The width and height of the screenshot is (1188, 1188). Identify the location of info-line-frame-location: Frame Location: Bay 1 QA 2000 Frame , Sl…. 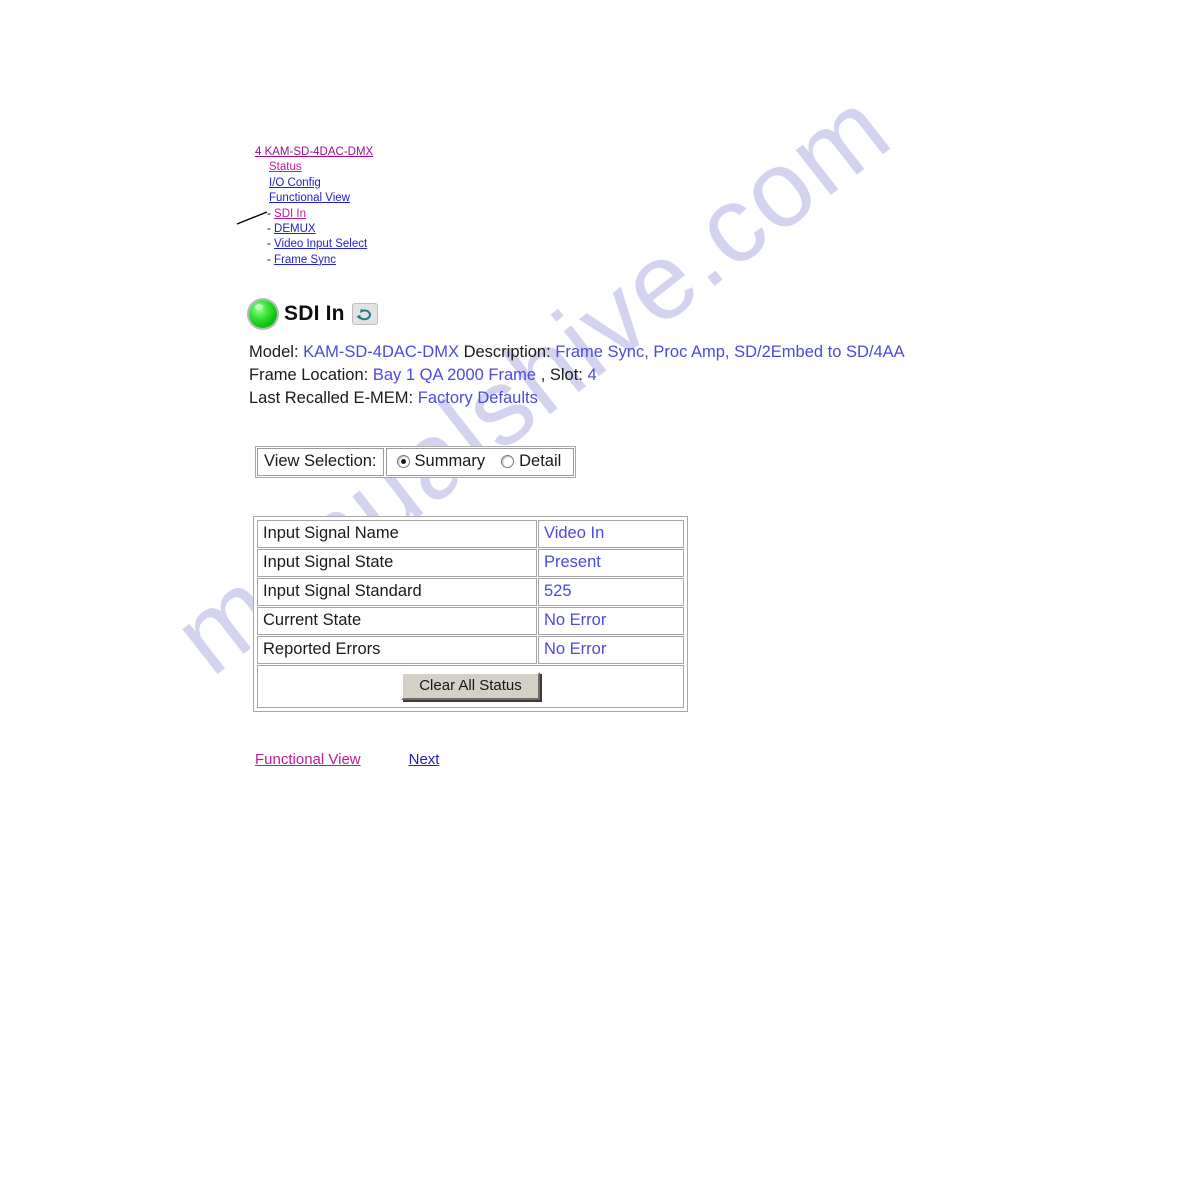
(577, 375).